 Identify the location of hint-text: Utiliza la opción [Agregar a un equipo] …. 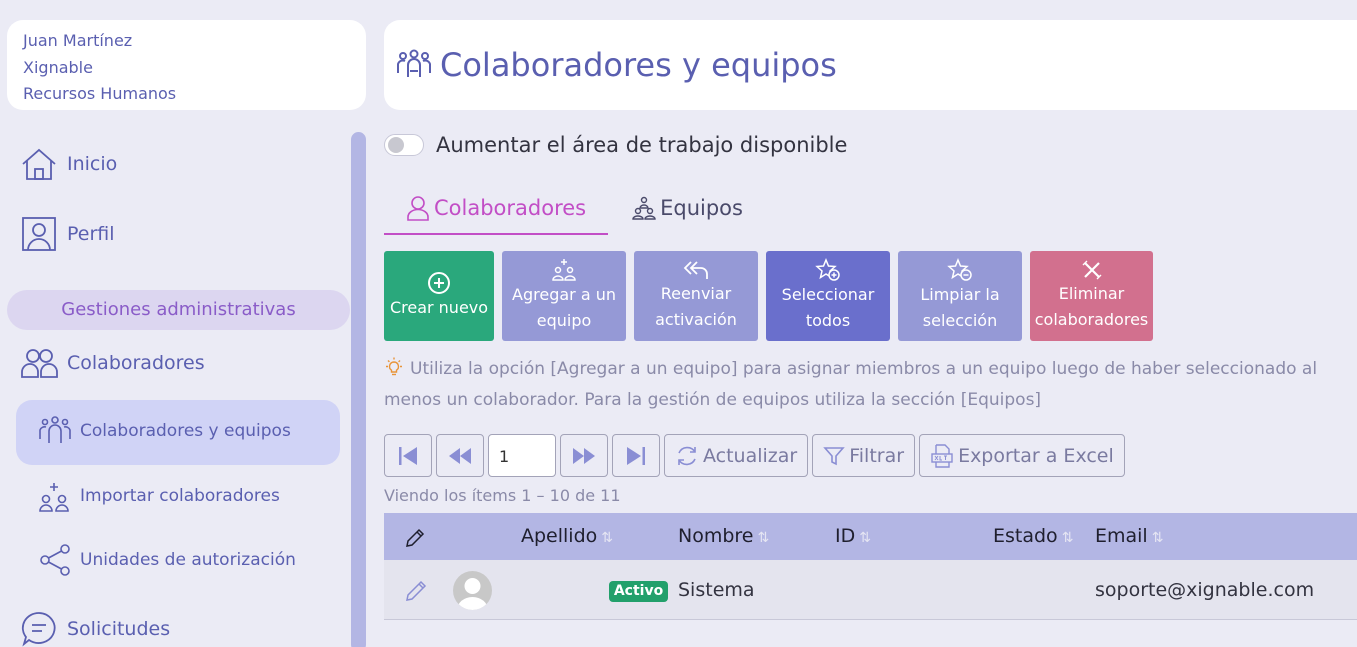
(851, 384).